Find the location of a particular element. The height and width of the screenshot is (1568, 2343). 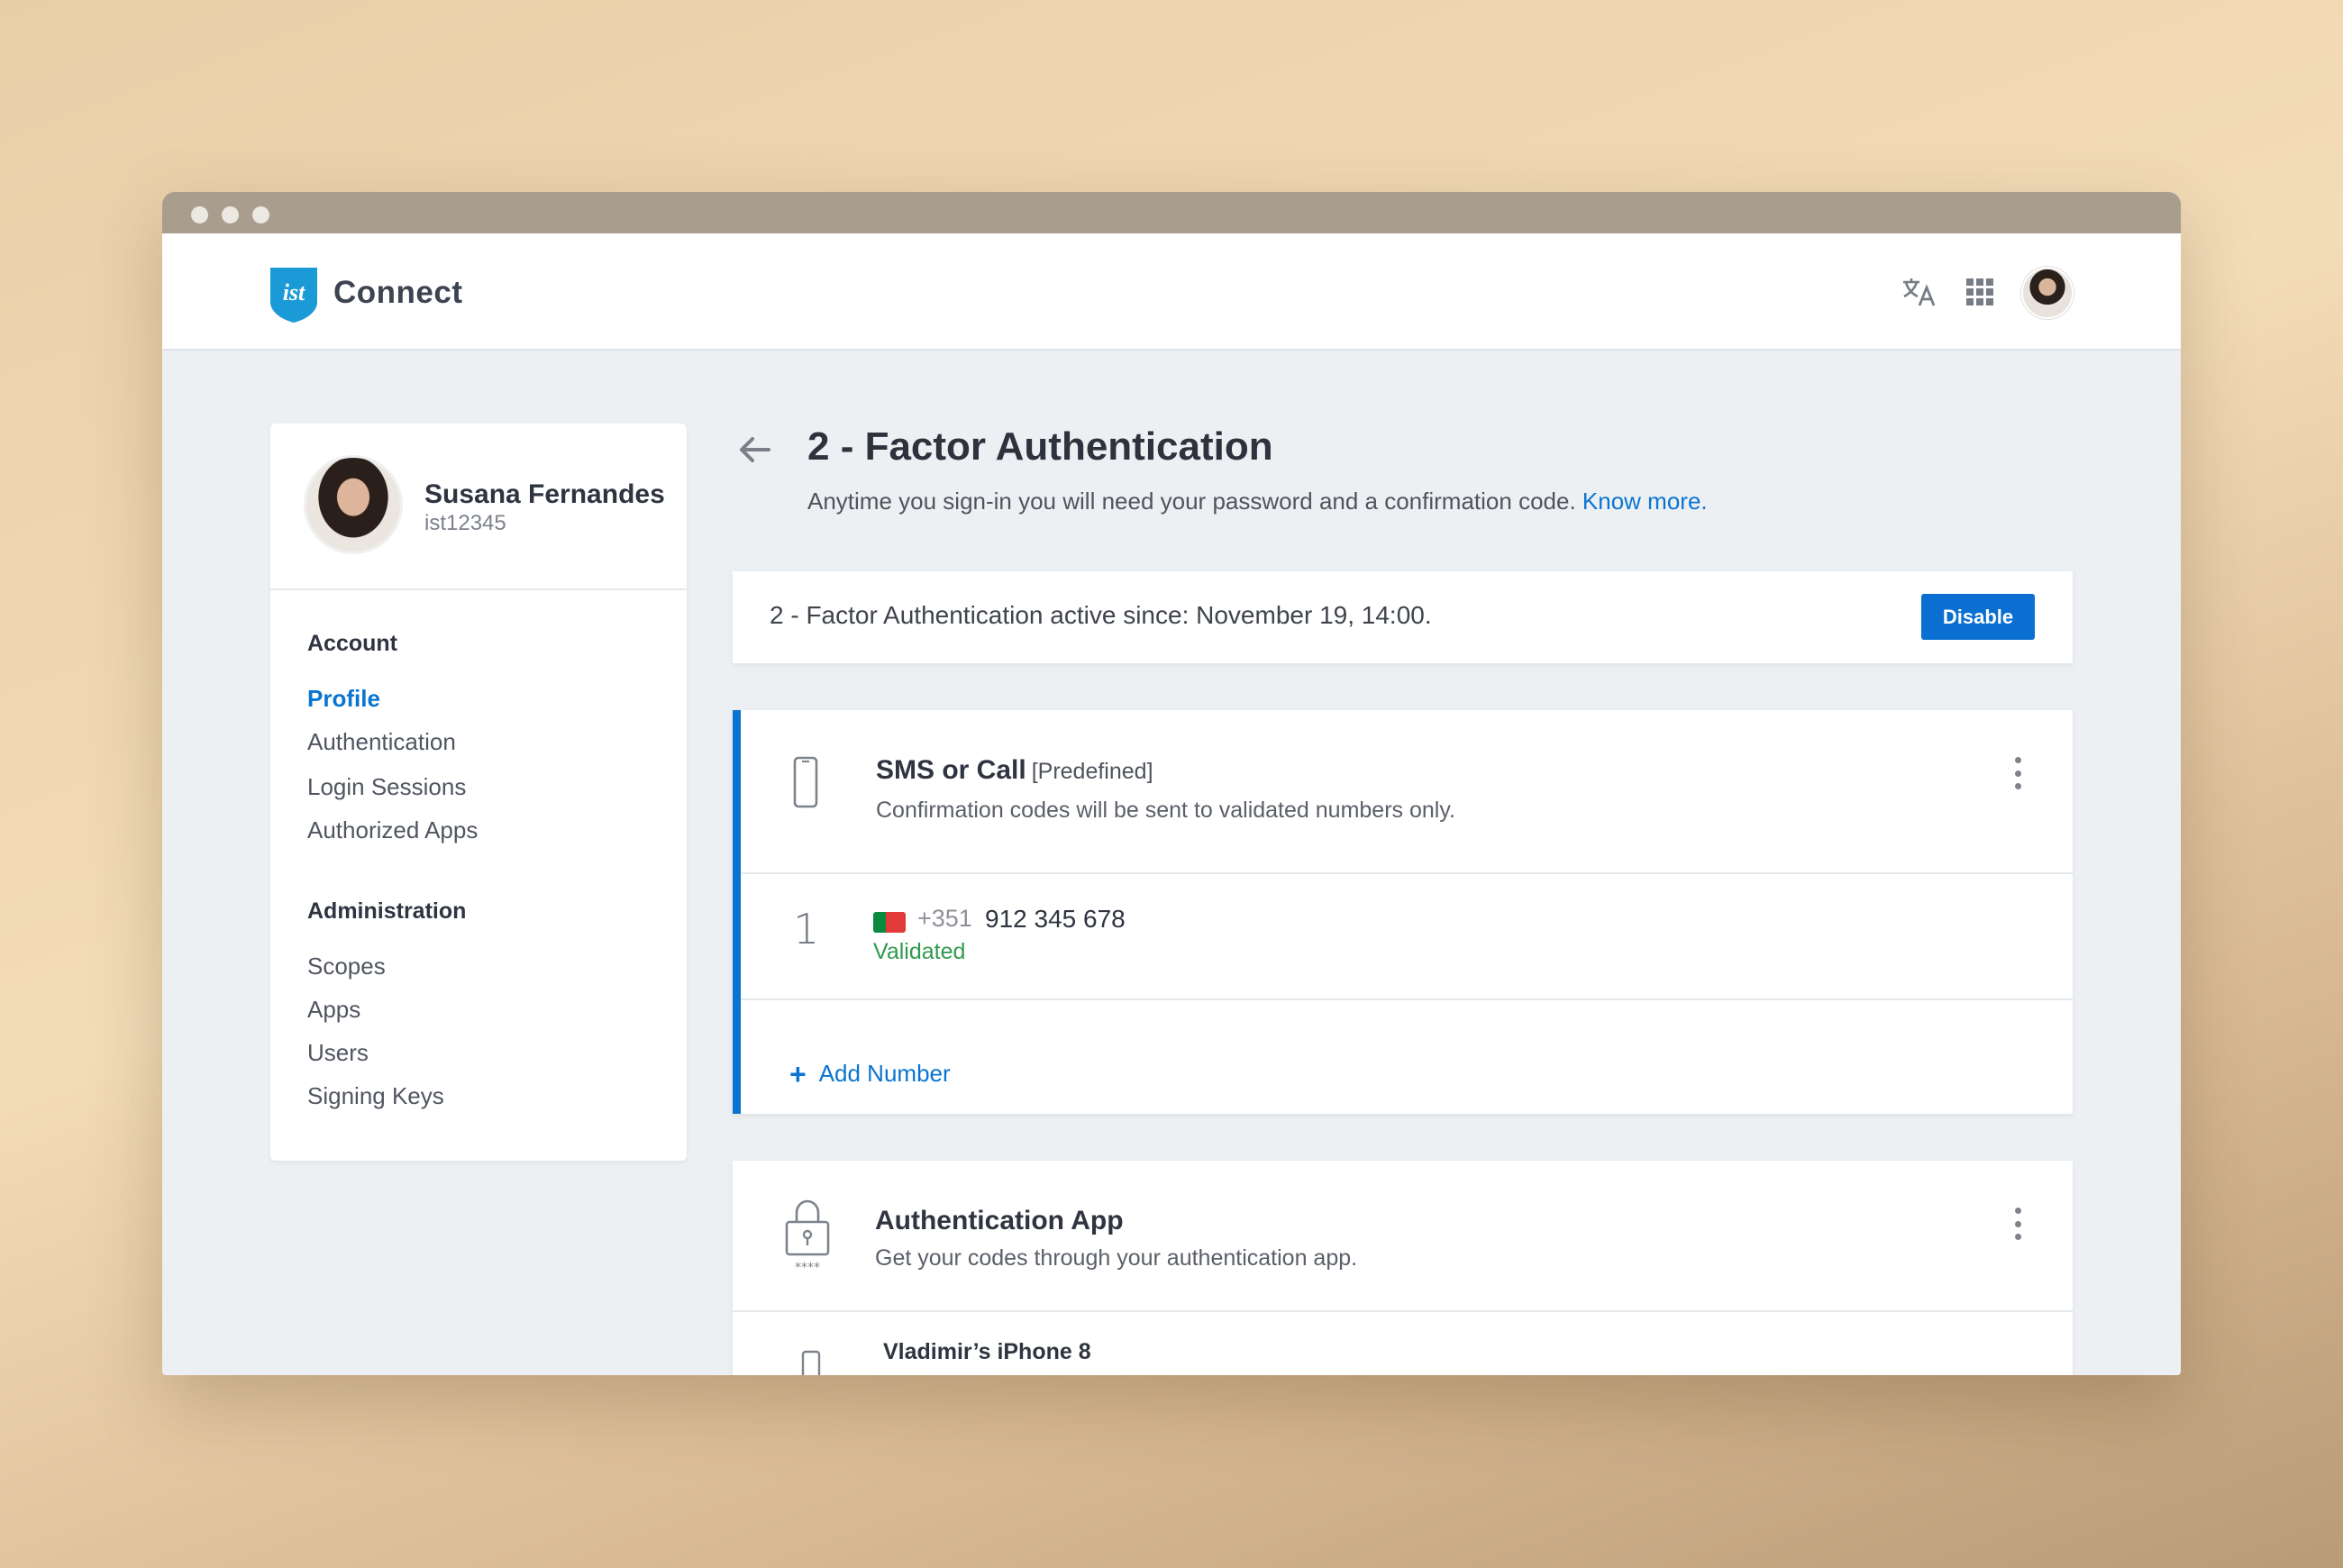

auth-app-title: Authentication App is located at coordinates (1000, 1220).